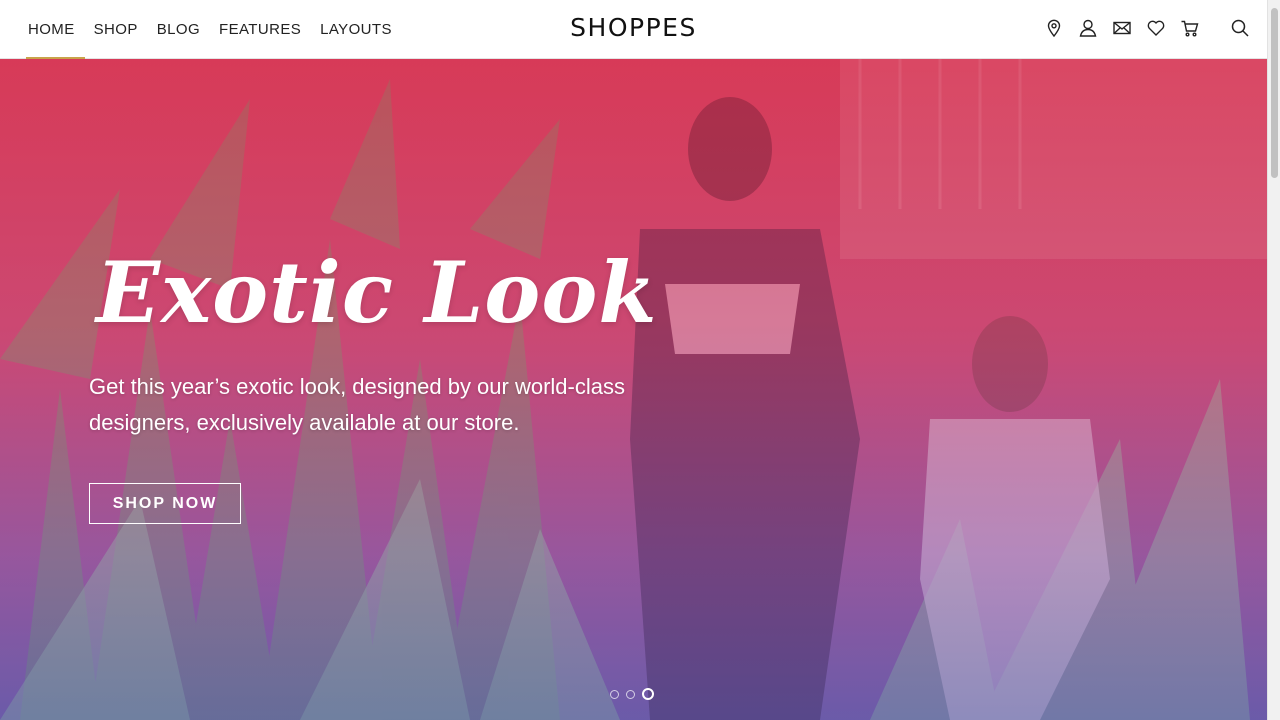  Describe the element at coordinates (1240, 28) in the screenshot. I see `search-icon` at that location.